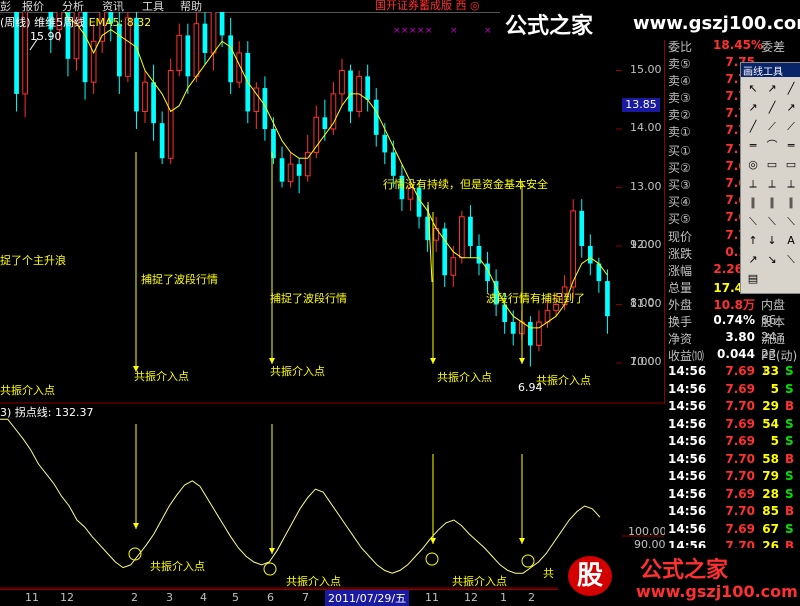 This screenshot has height=606, width=800. What do you see at coordinates (753, 165) in the screenshot?
I see `draw-tool-icon: ◎` at bounding box center [753, 165].